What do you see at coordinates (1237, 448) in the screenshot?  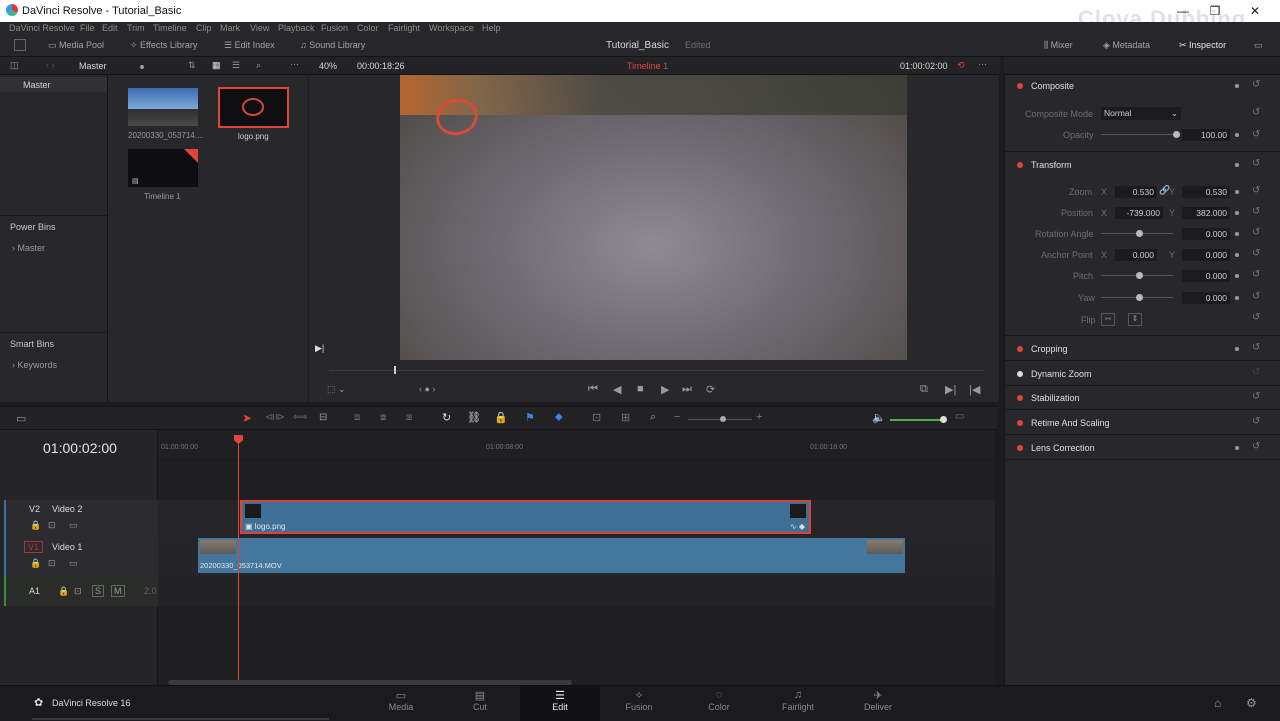 I see `lens-correction-keyframe-dot` at bounding box center [1237, 448].